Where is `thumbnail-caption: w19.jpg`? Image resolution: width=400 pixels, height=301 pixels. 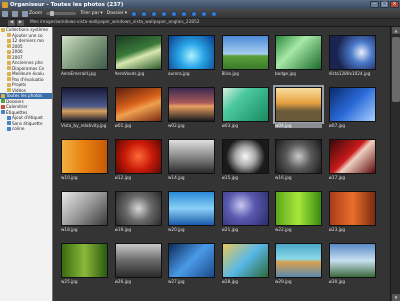 thumbnail-caption: w19.jpg is located at coordinates (123, 229).